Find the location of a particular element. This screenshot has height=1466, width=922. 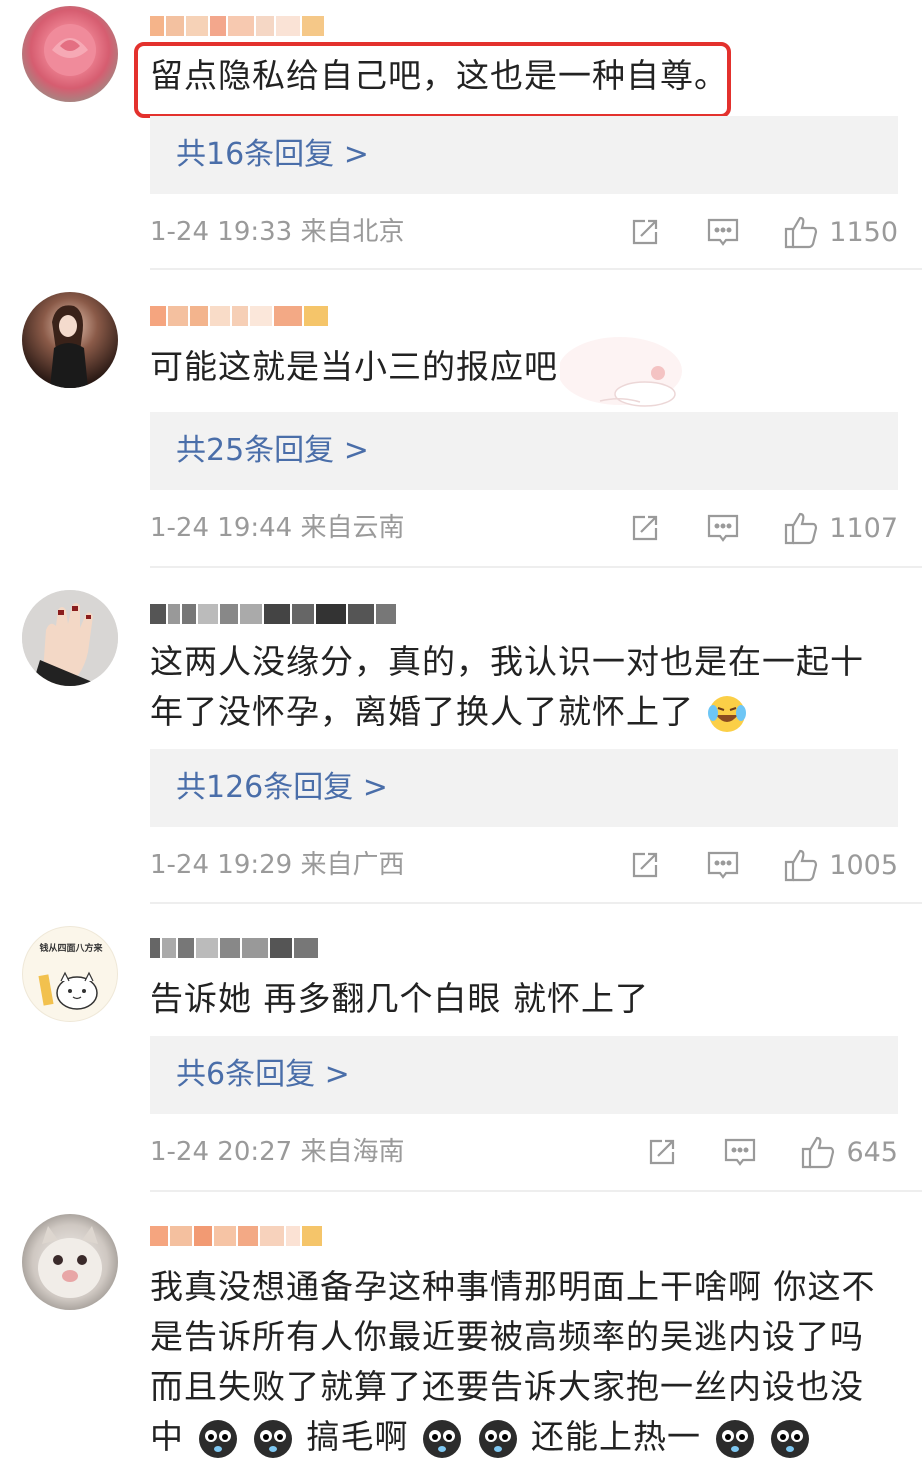

laugh-cry-emoji is located at coordinates (726, 713).